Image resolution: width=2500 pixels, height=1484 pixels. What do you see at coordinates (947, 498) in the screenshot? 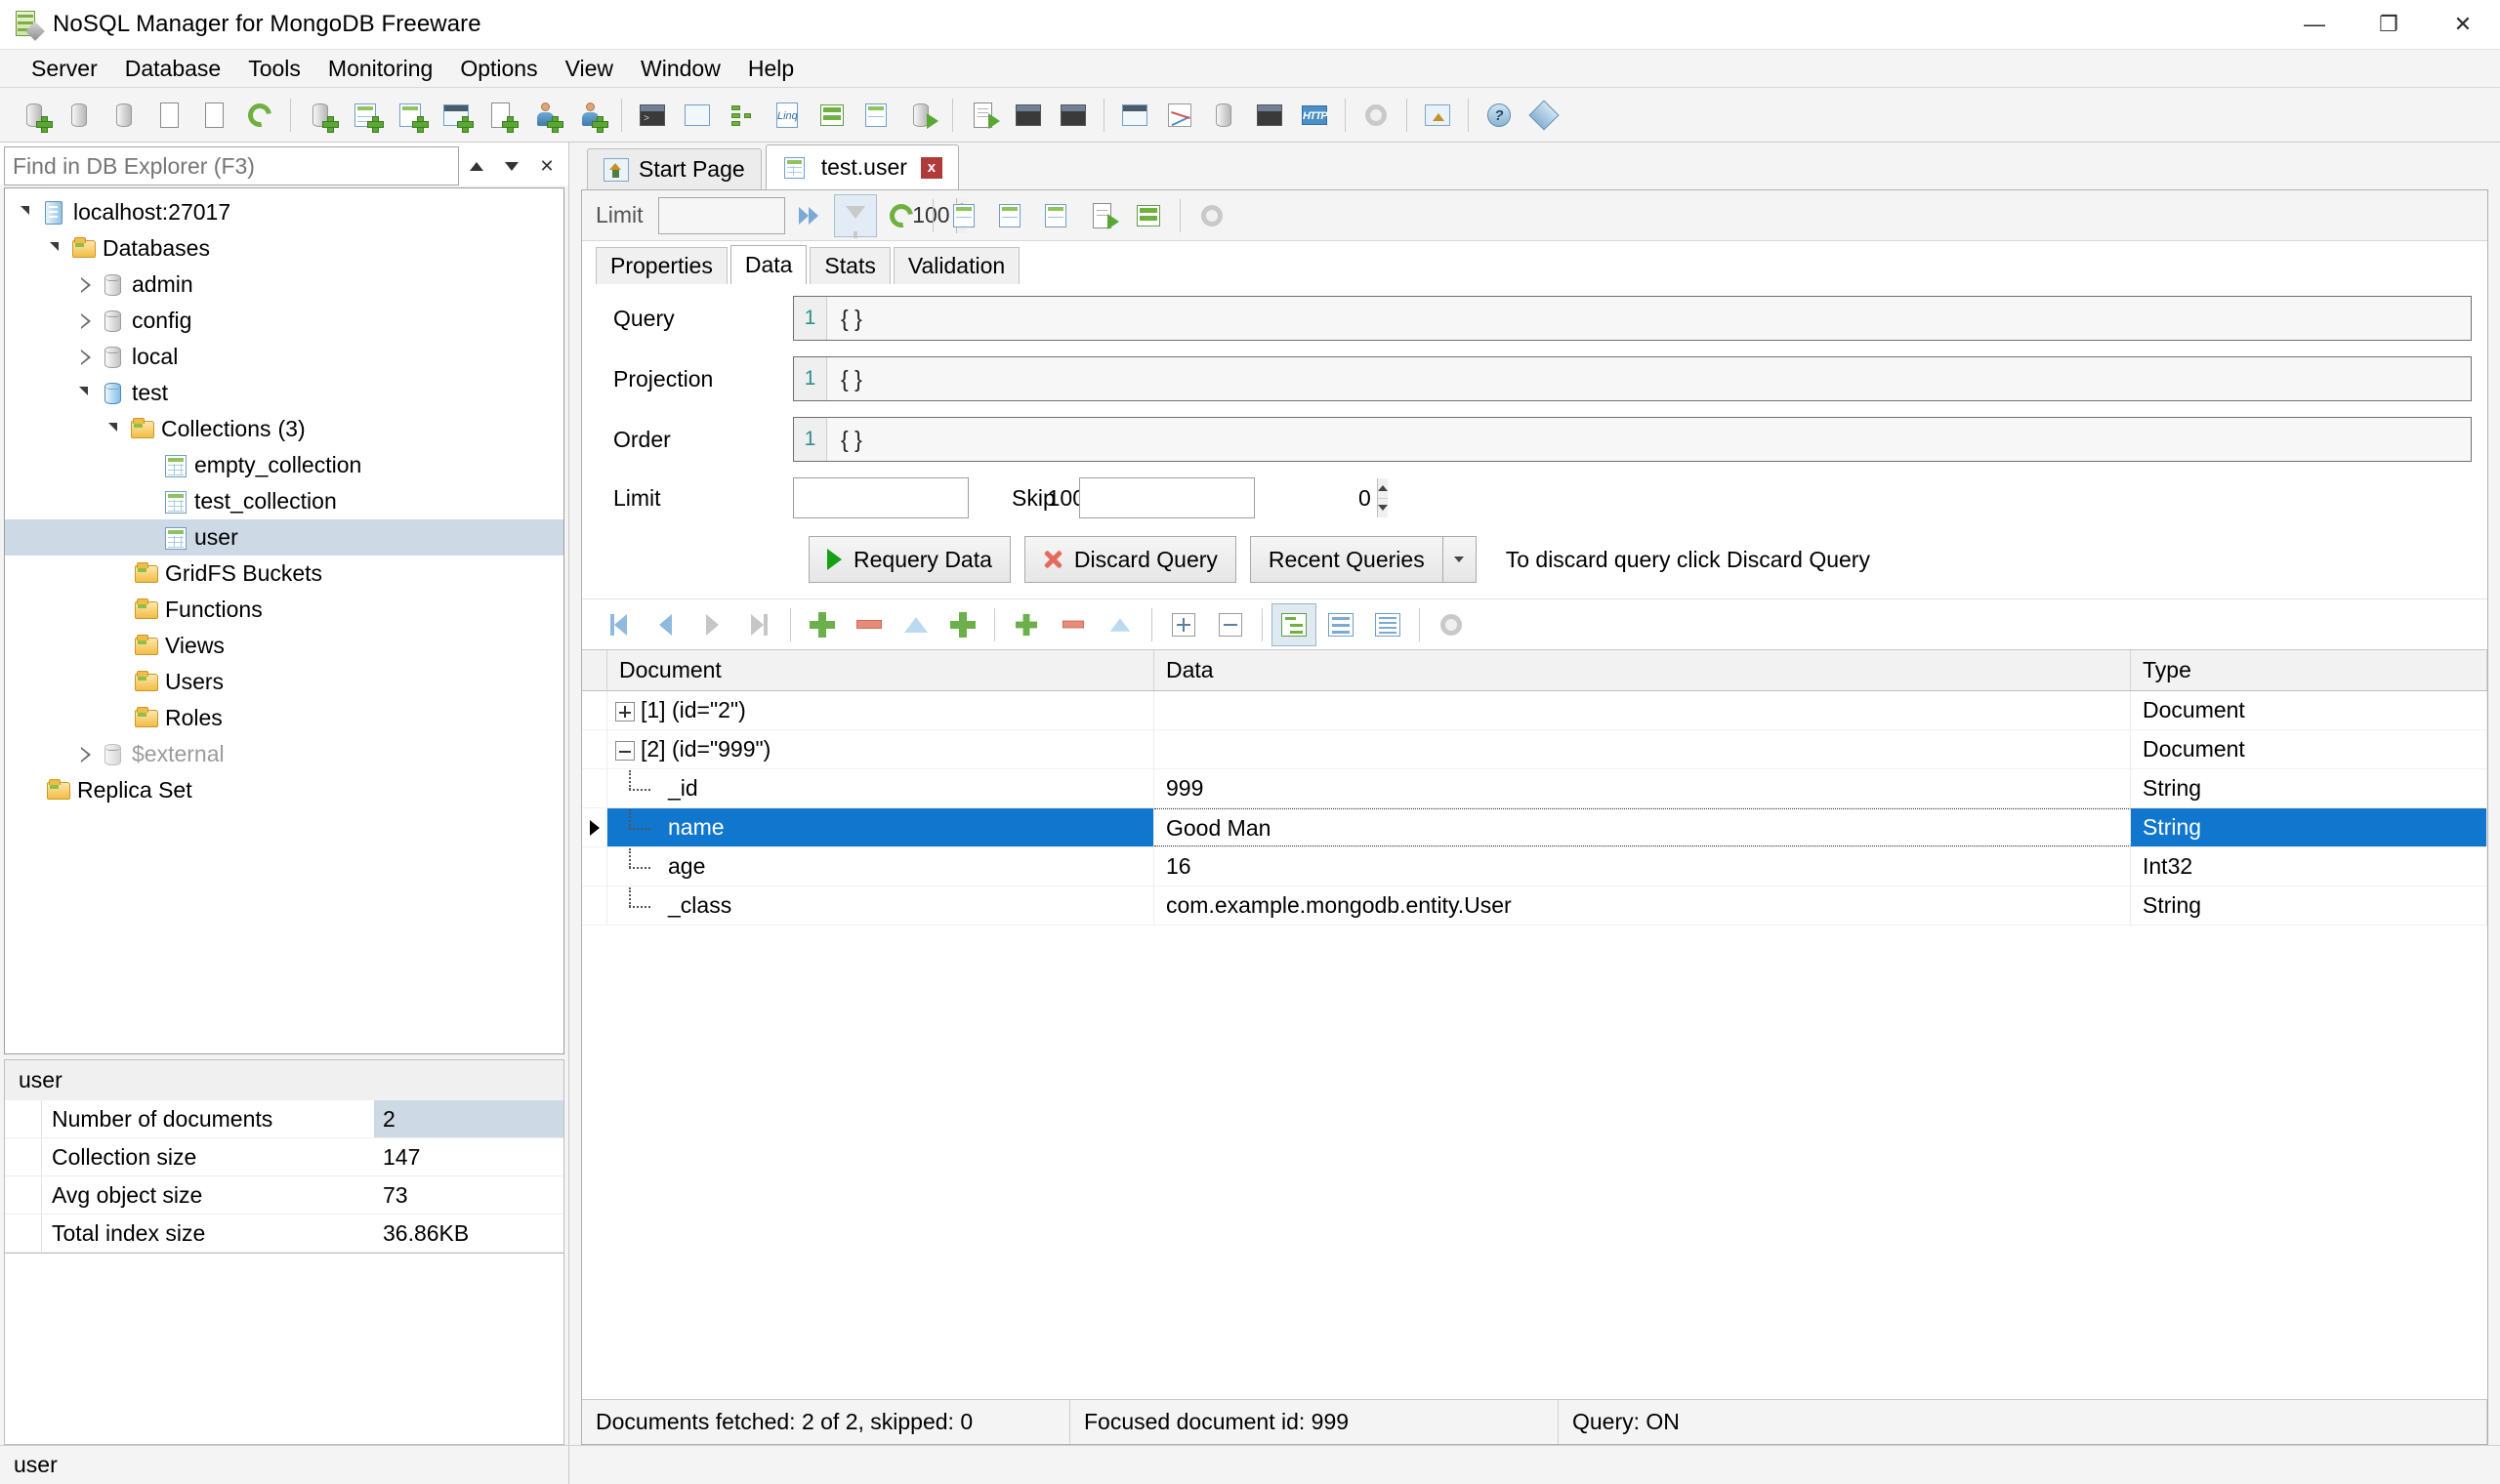
I see `limit-field` at bounding box center [947, 498].